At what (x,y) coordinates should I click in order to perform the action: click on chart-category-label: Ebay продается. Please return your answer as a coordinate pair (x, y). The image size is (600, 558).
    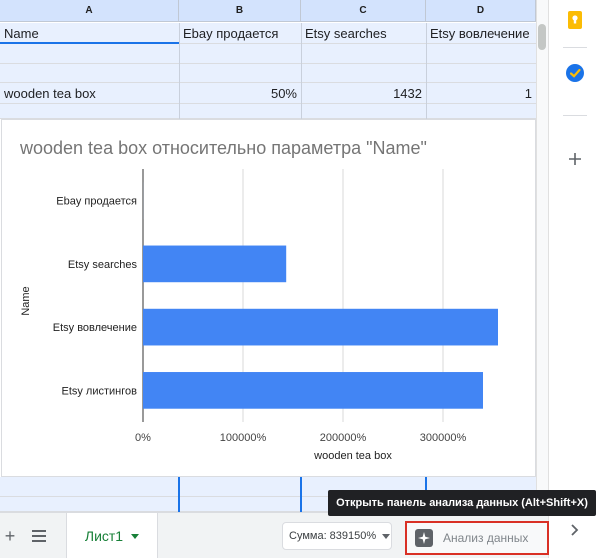
    Looking at the image, I should click on (96, 202).